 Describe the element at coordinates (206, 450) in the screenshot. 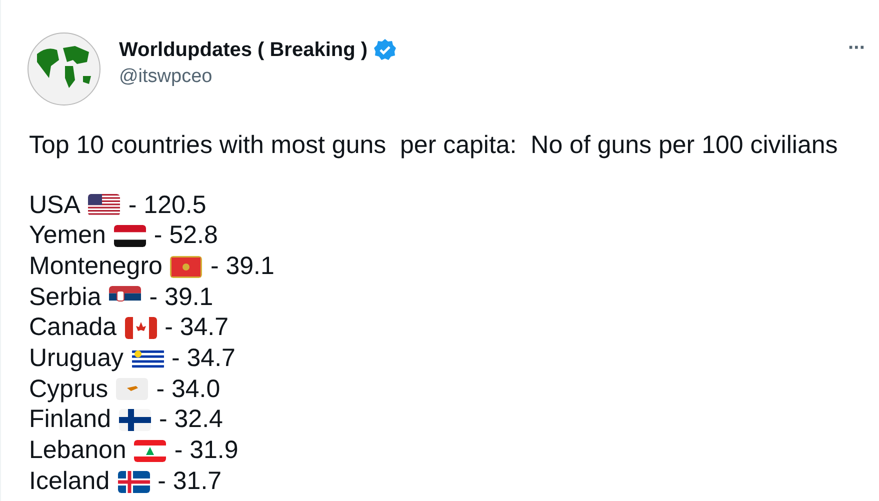

I see `gun-count: - 31.9` at that location.